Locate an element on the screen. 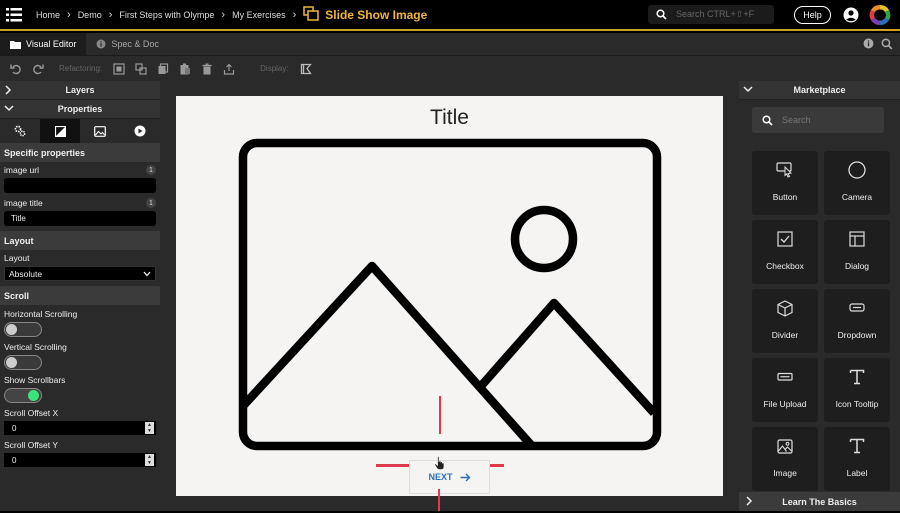  item-label: Camera is located at coordinates (857, 197).